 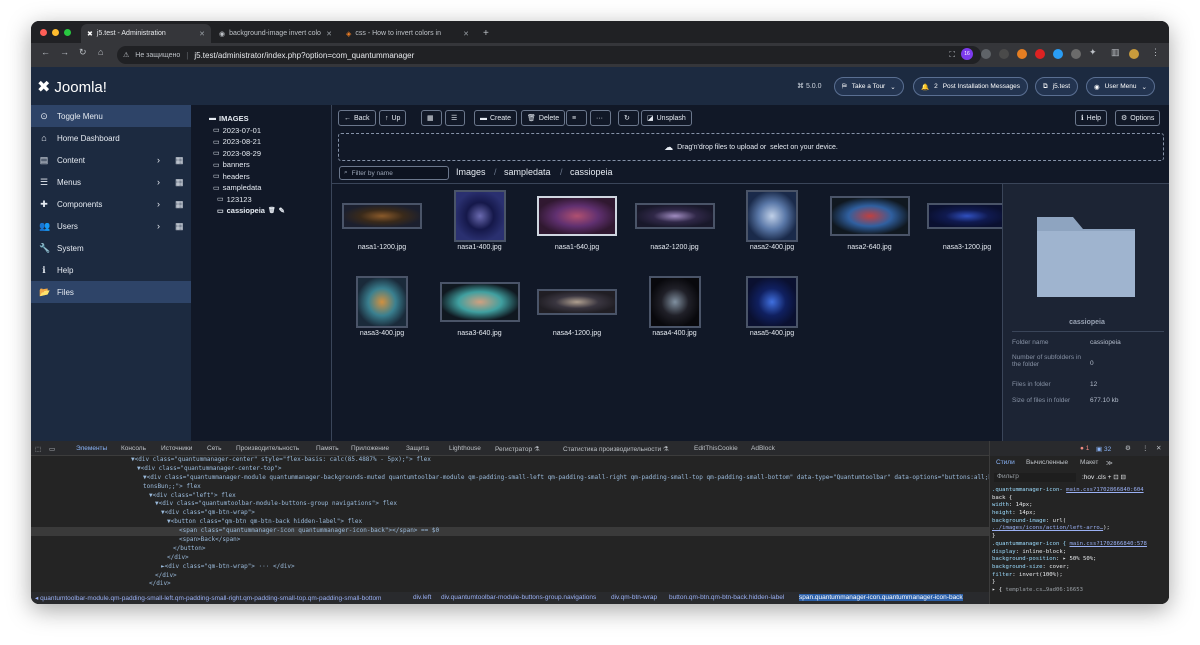 What do you see at coordinates (100, 52) in the screenshot?
I see `home-icon: ⌂` at bounding box center [100, 52].